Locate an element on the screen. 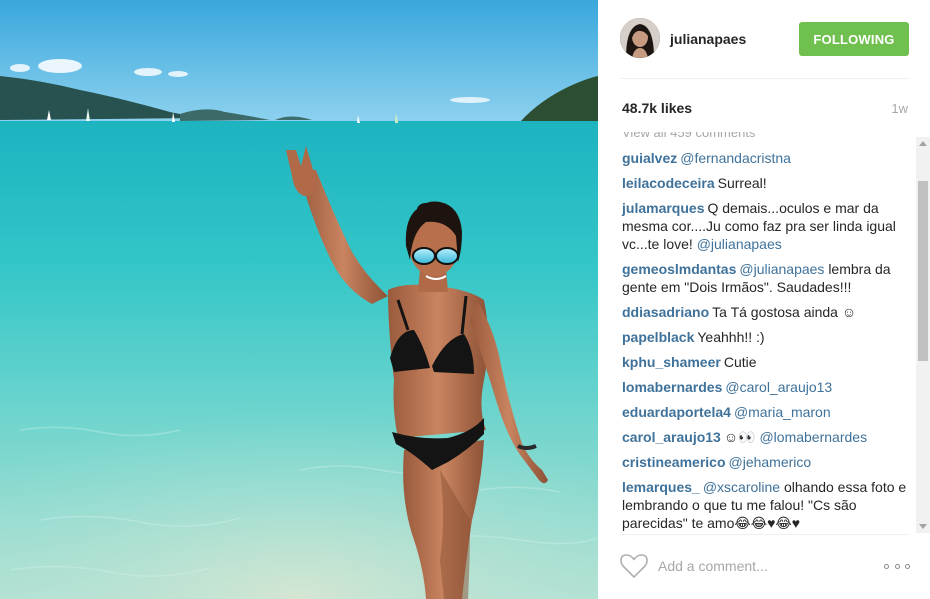  comment-item: ddiasadriano Ta Tá gostosa ainda ☺ is located at coordinates (767, 312).